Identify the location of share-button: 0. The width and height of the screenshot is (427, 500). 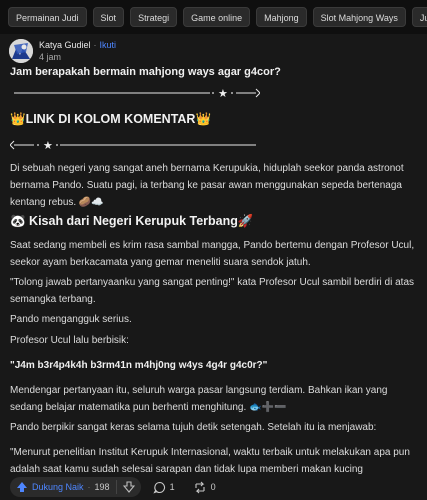
(204, 487).